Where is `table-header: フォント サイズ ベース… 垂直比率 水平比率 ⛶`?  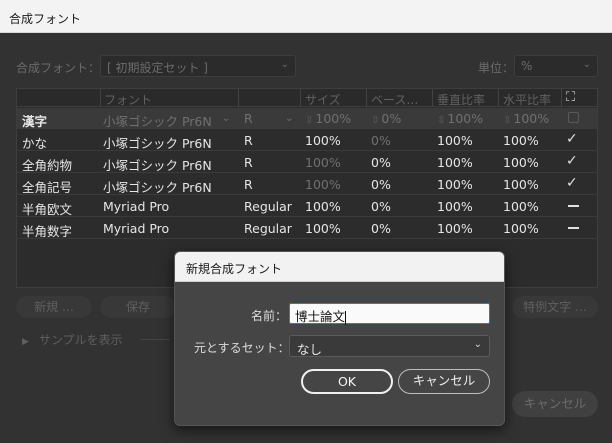
table-header: フォント サイズ ベース… 垂直比率 水平比率 ⛶ is located at coordinates (307, 98).